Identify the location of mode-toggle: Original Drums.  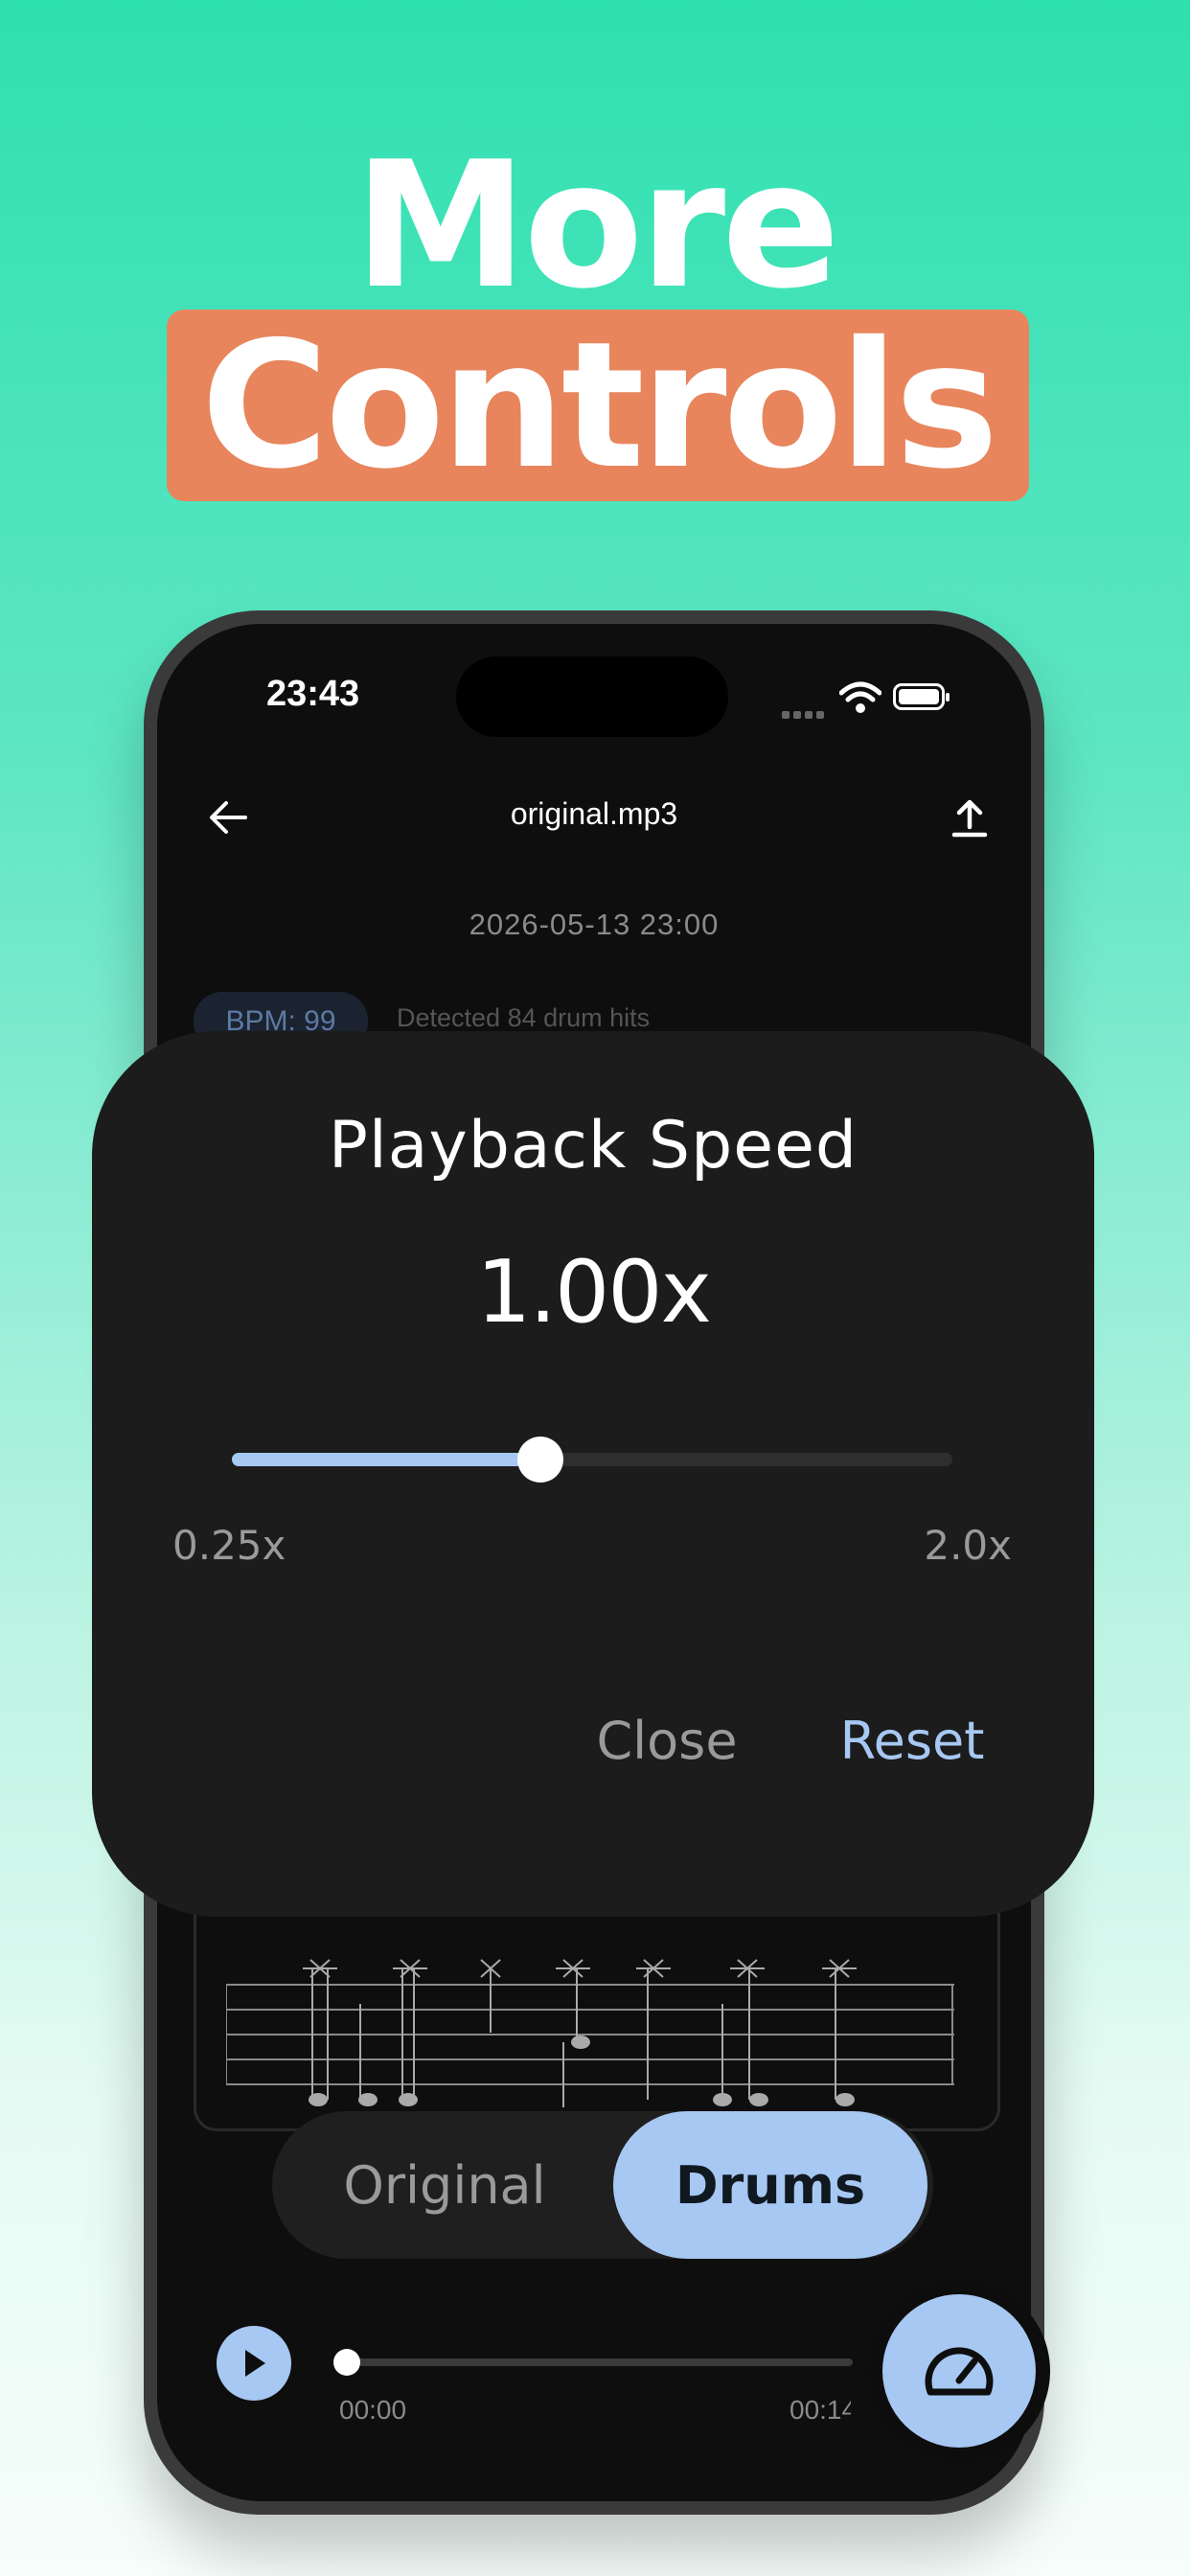
(603, 2185).